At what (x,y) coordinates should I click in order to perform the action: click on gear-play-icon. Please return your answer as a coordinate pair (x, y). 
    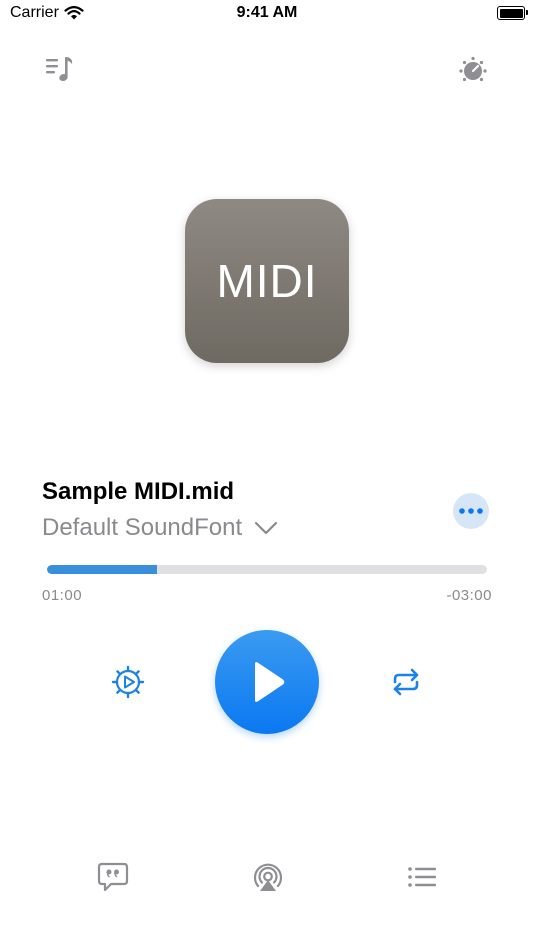
    Looking at the image, I should click on (128, 682).